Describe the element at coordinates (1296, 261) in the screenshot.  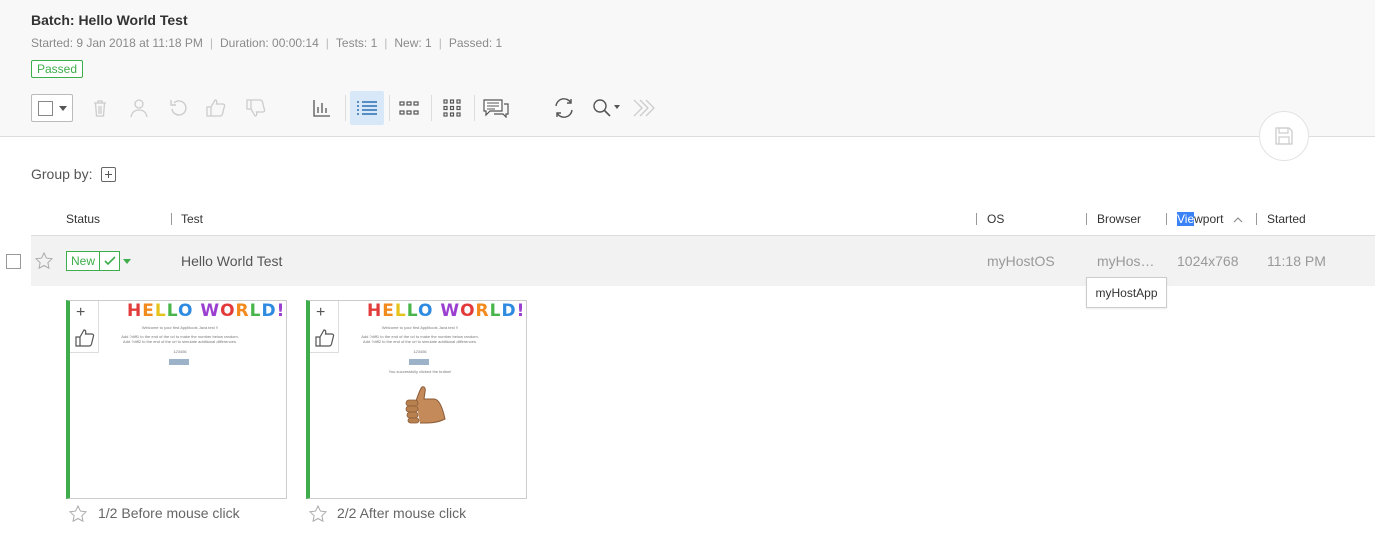
I see `row-started: 11:18 PM` at that location.